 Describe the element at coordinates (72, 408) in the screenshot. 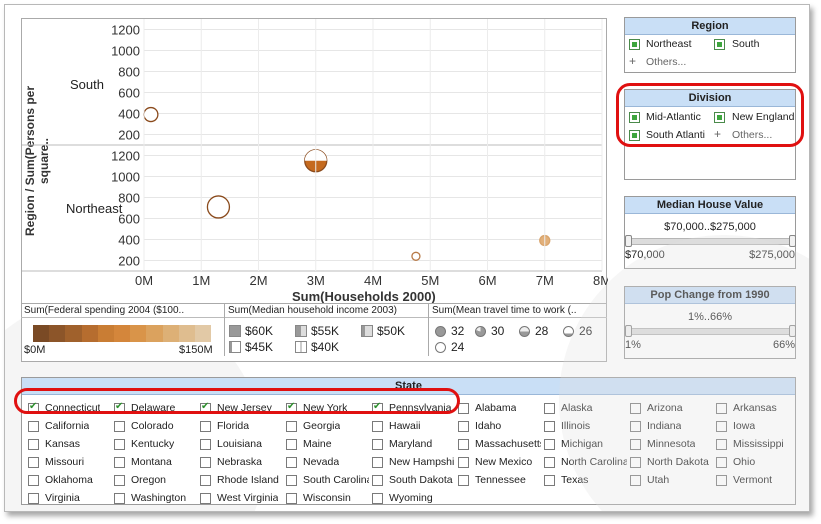

I see `state-label: Connecticut` at that location.